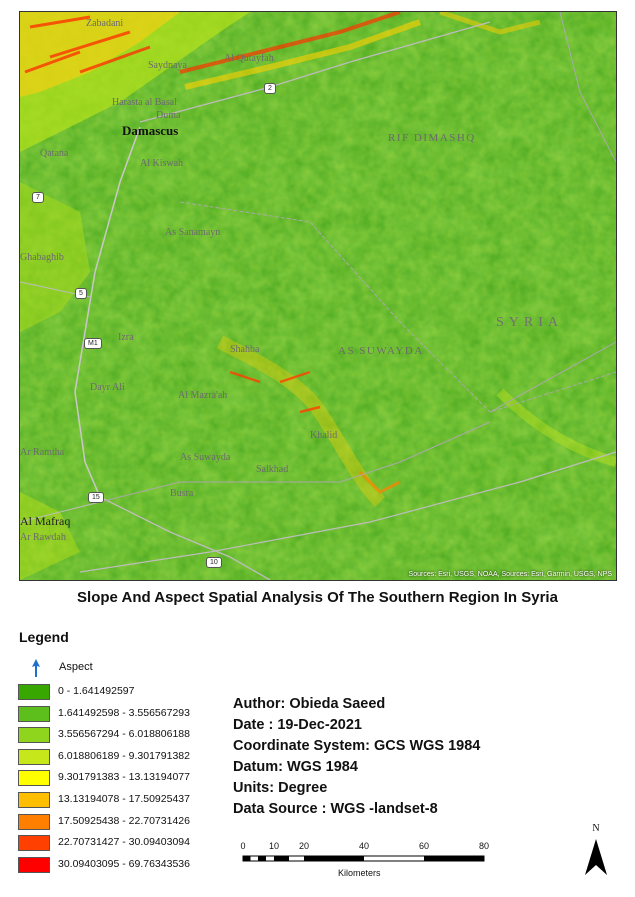 The width and height of the screenshot is (635, 897). What do you see at coordinates (124, 820) in the screenshot?
I see `legend-label: 17.50925438 - 22.70731426` at bounding box center [124, 820].